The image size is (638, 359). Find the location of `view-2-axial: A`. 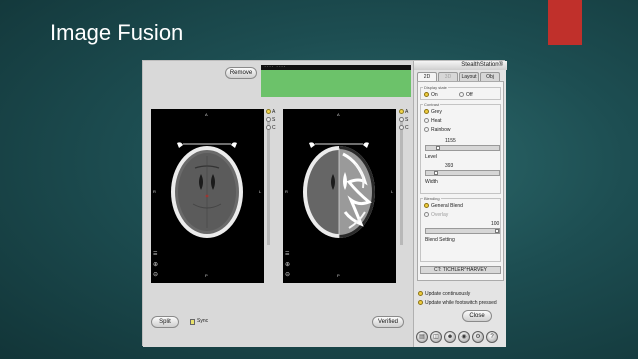

view-2-axial: A is located at coordinates (406, 113).